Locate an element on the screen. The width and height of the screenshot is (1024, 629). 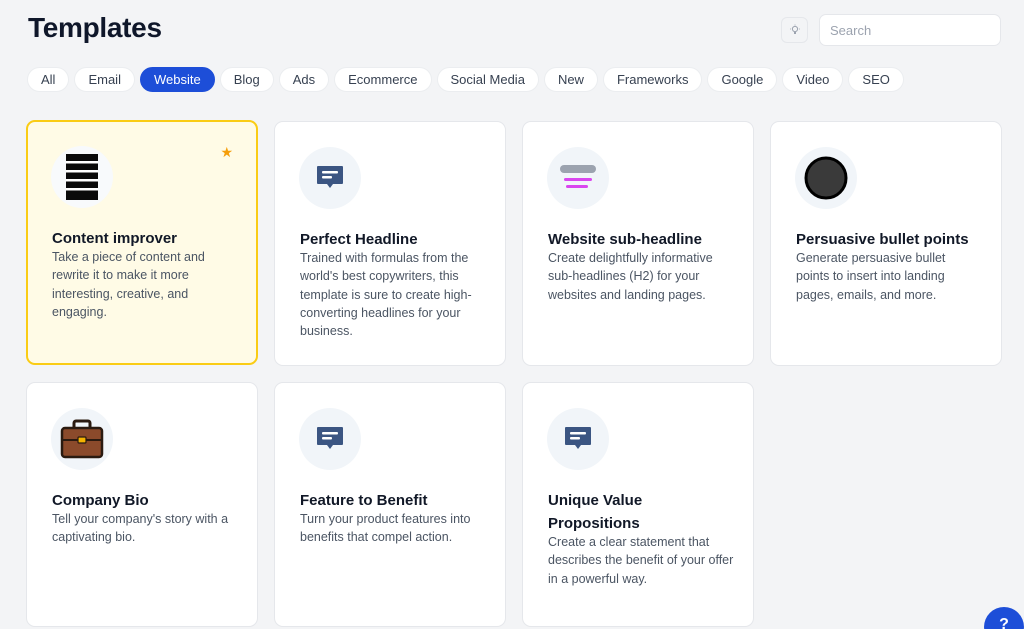
tab-ecommerce: Ecommerce is located at coordinates (383, 79).